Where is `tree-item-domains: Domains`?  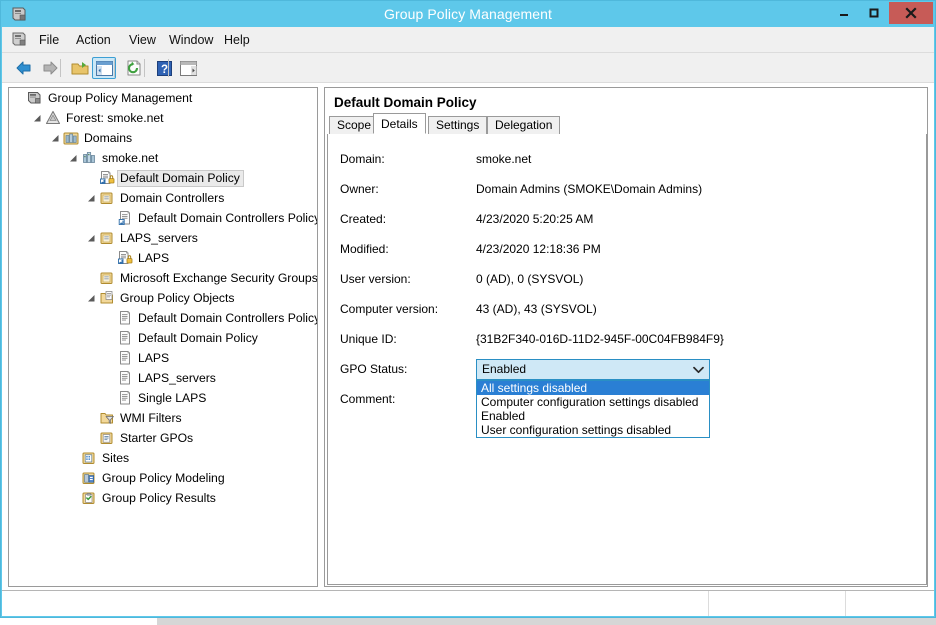
tree-item-domains: Domains is located at coordinates (163, 138).